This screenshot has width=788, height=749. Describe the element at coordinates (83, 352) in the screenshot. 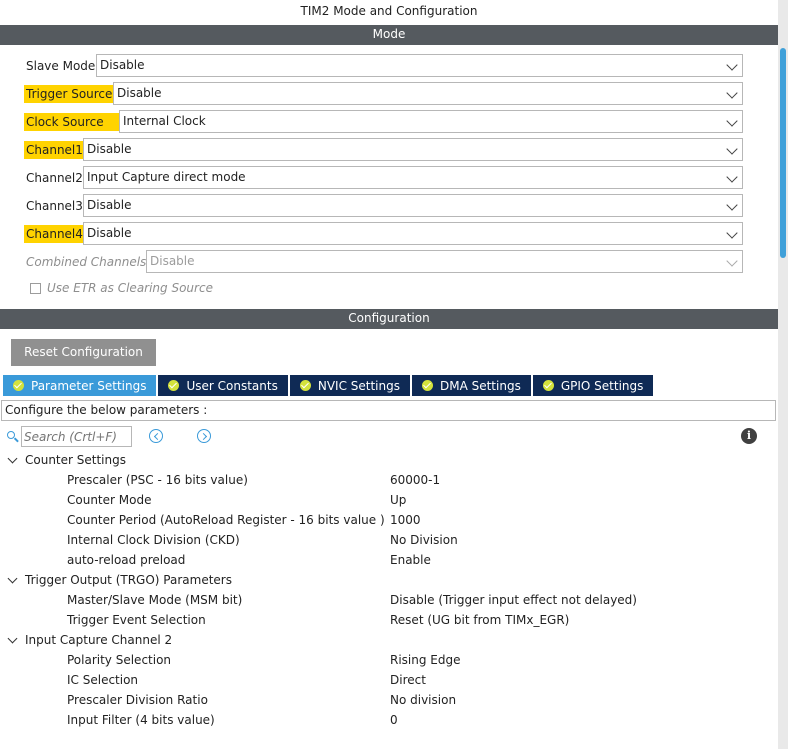

I see `reset-configuration-button: Reset Configuration` at that location.